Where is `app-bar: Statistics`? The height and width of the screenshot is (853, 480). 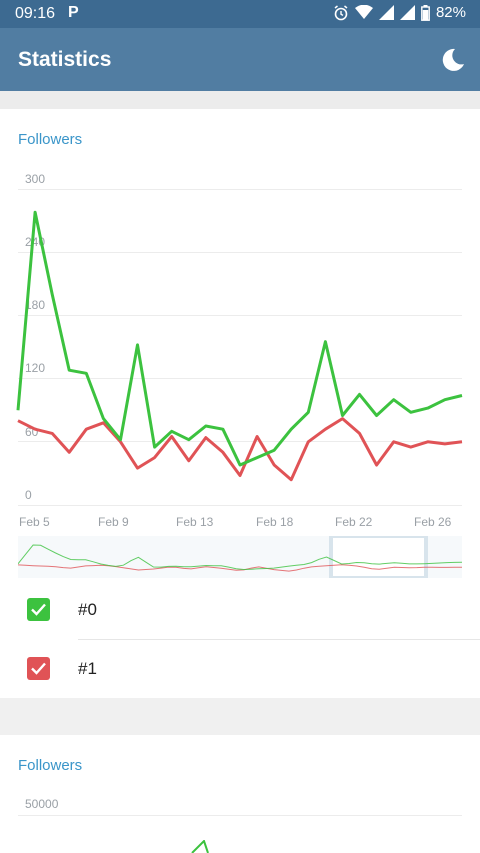 app-bar: Statistics is located at coordinates (240, 59).